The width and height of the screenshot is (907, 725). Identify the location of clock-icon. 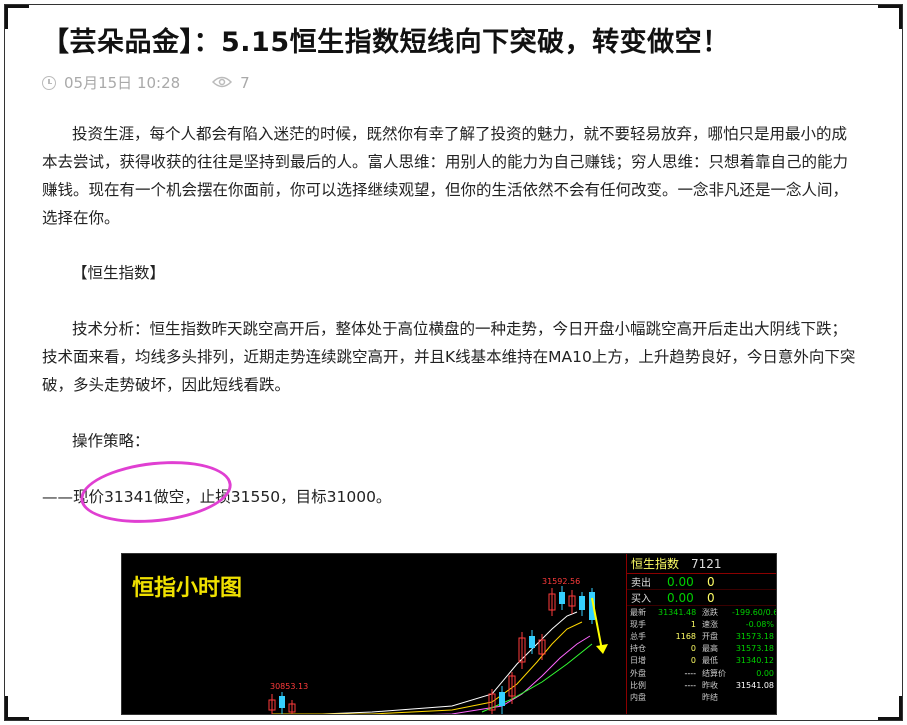
(49, 82).